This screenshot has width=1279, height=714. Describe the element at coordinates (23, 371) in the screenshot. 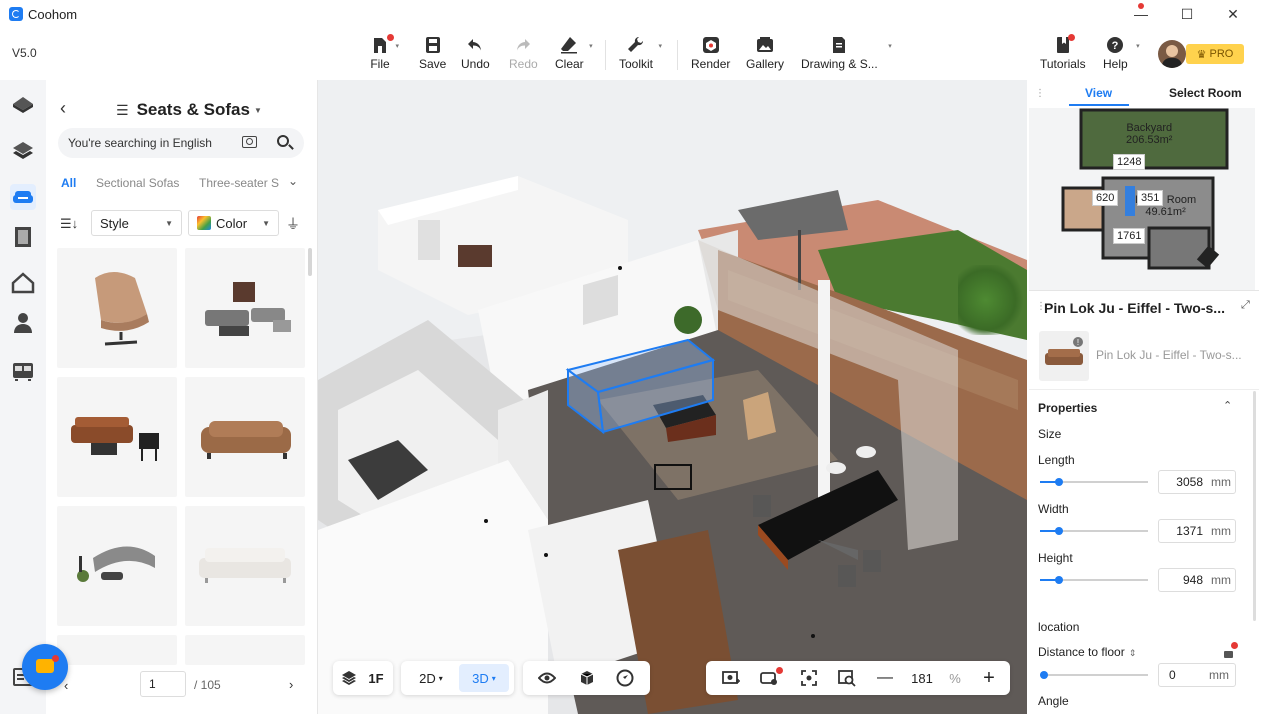

I see `cabinet-icon` at that location.